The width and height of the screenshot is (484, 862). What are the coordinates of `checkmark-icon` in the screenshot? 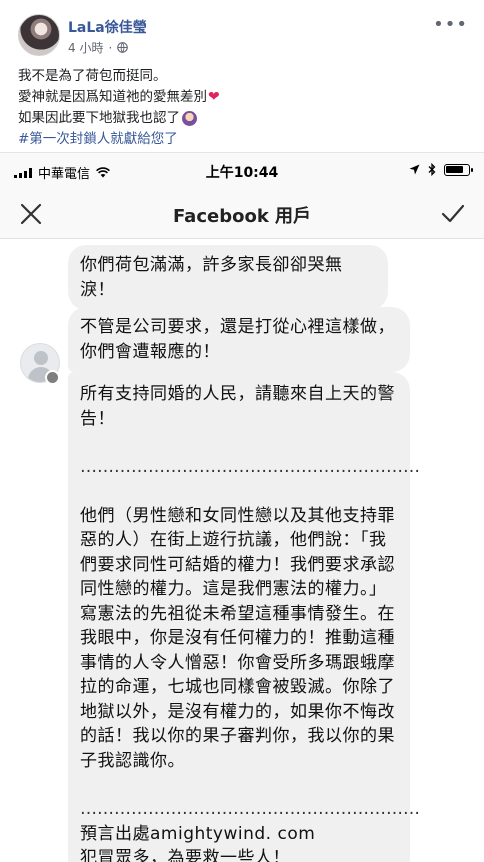 It's located at (453, 214).